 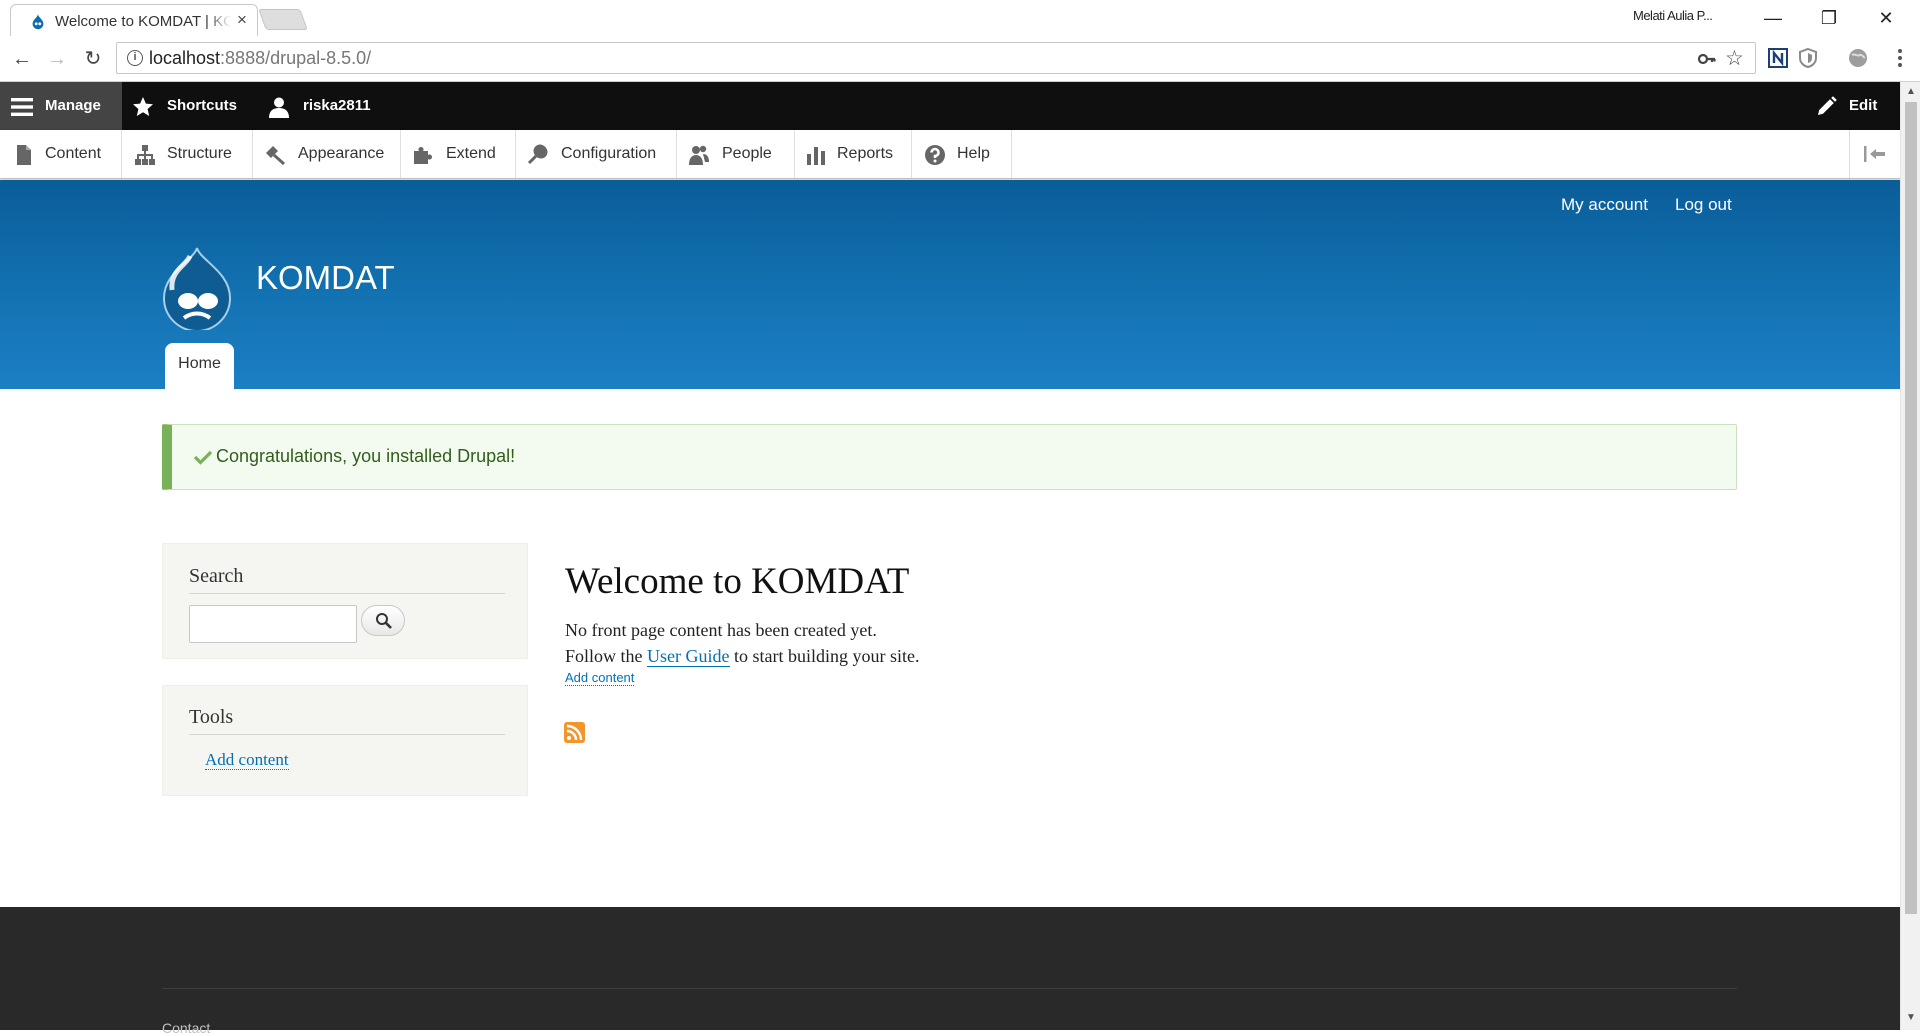 I want to click on tray-item-structure: Structure, so click(x=187, y=154).